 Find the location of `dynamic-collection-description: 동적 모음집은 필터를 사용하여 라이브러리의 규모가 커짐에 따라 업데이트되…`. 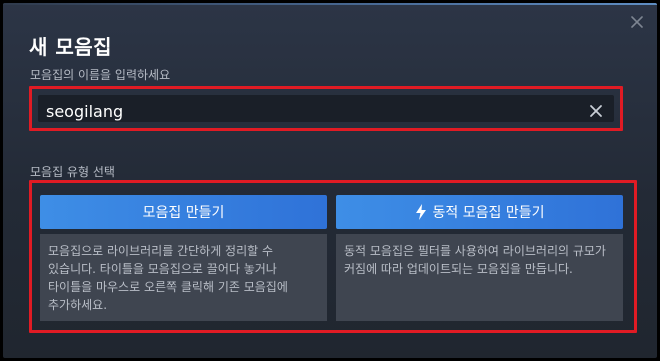

dynamic-collection-description: 동적 모음집은 필터를 사용하여 라이브러리의 규모가 커짐에 따라 업데이트되… is located at coordinates (479, 277).